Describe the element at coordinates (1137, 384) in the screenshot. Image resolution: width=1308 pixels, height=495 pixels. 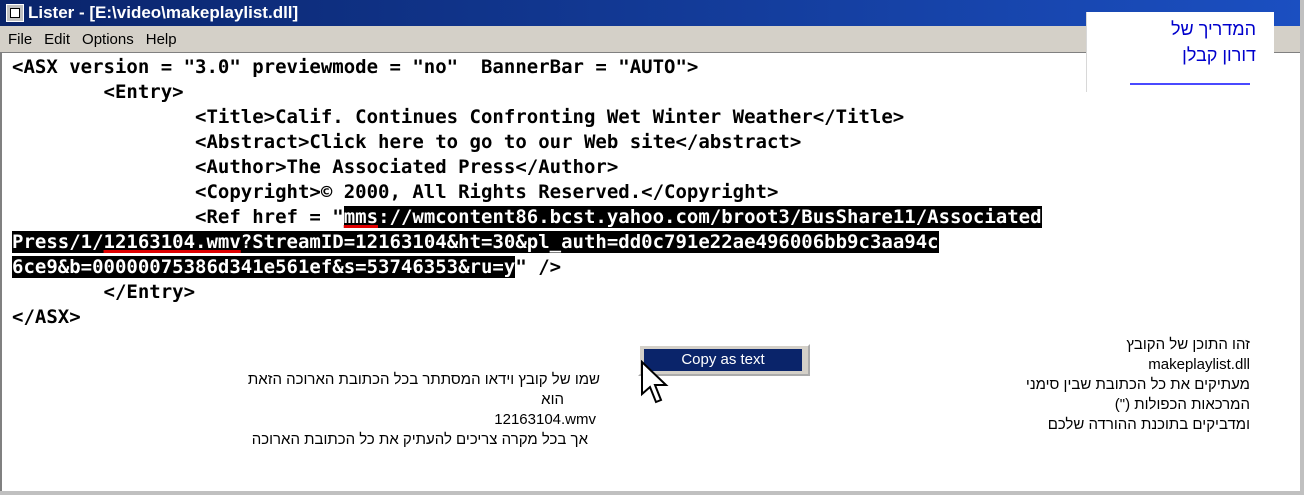
I see `note-right-line3: מעתיקים את כל הכתובת שבין סימני` at that location.